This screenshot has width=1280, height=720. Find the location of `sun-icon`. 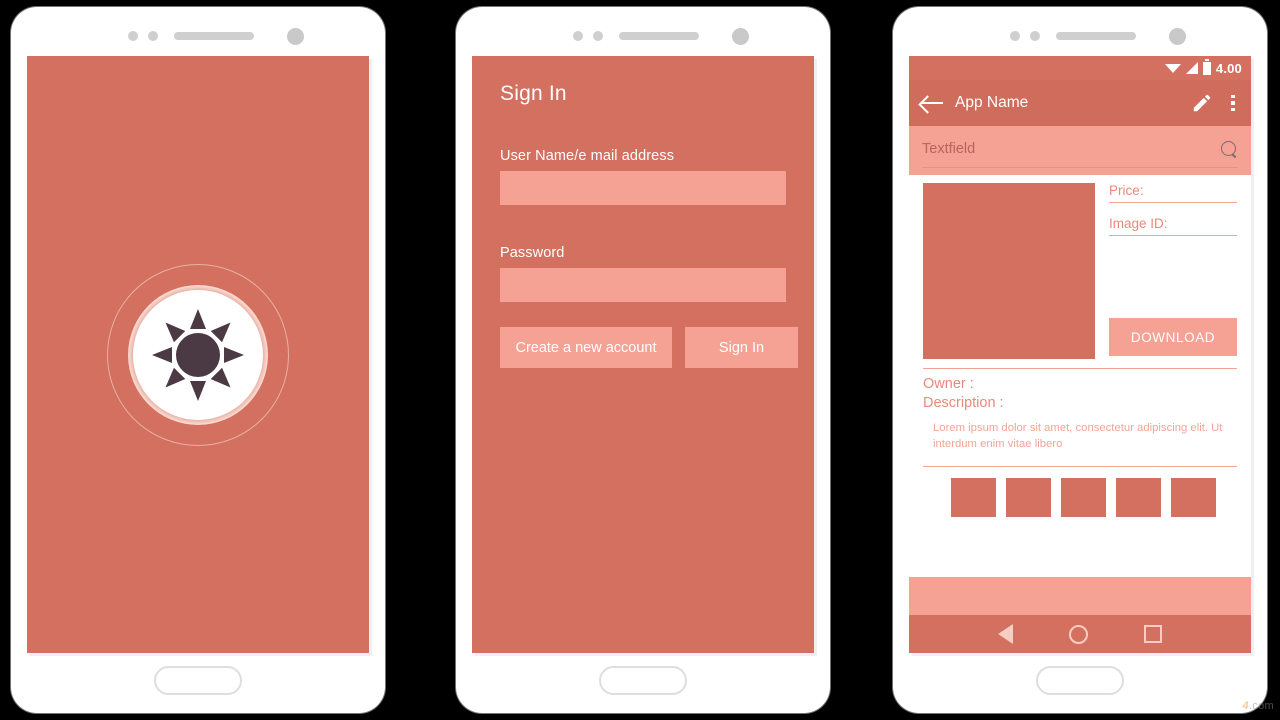

sun-icon is located at coordinates (198, 354).